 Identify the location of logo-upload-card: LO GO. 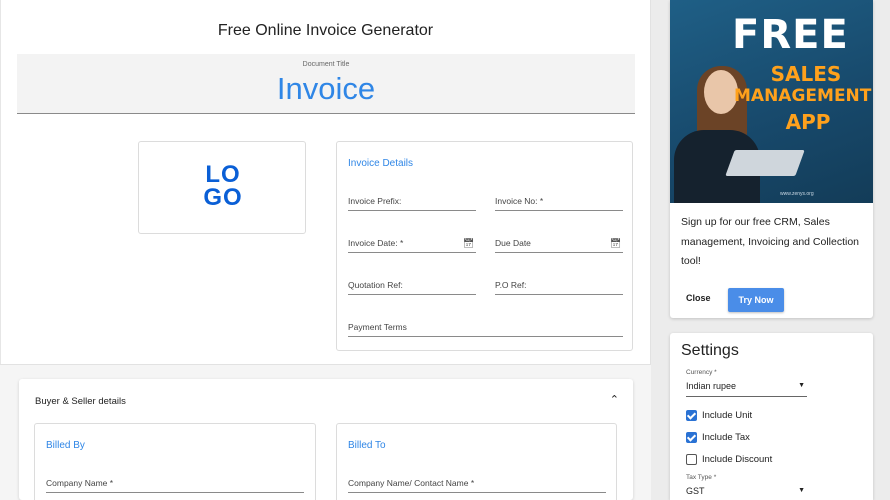
(222, 187).